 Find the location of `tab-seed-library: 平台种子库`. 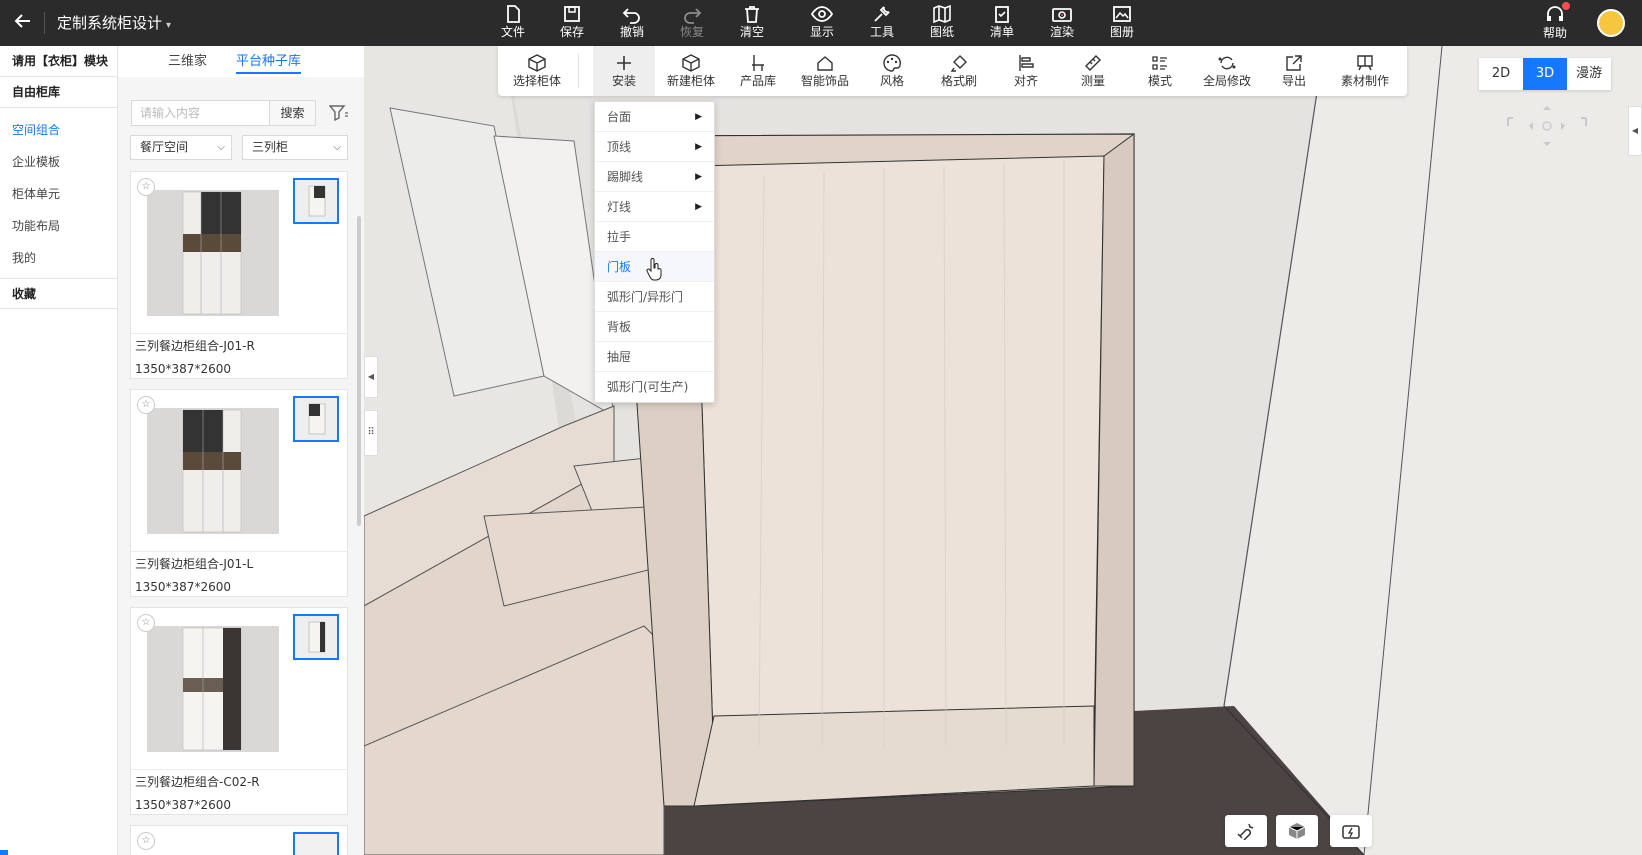

tab-seed-library: 平台种子库 is located at coordinates (269, 63).